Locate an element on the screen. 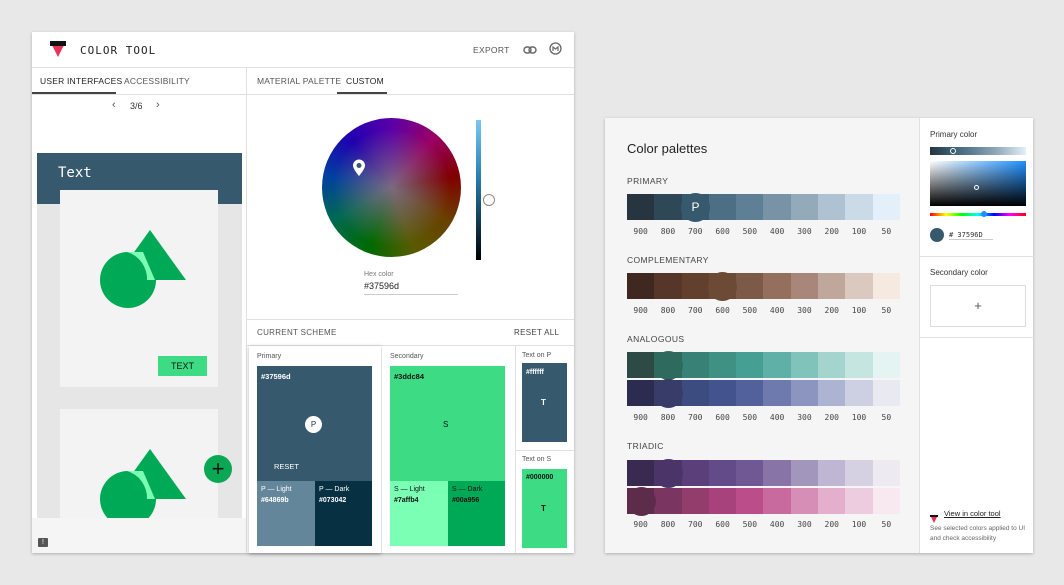  preview-text-button: TEXT is located at coordinates (182, 366).